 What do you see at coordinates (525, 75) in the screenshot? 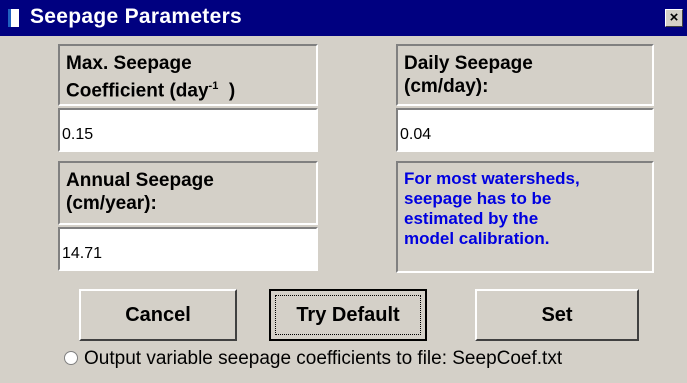
I see `daily-seepage-label: Daily Seepage (cm/day):` at bounding box center [525, 75].